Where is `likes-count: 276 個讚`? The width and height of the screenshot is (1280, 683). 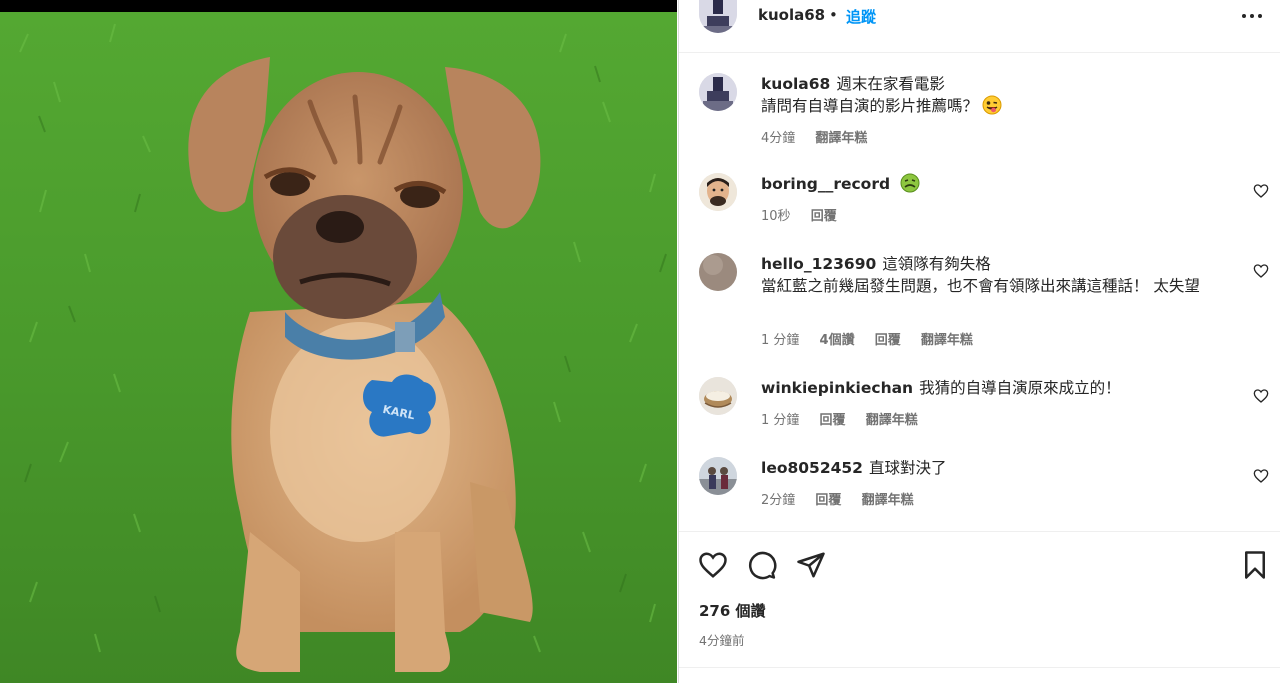 likes-count: 276 個讚 is located at coordinates (732, 610).